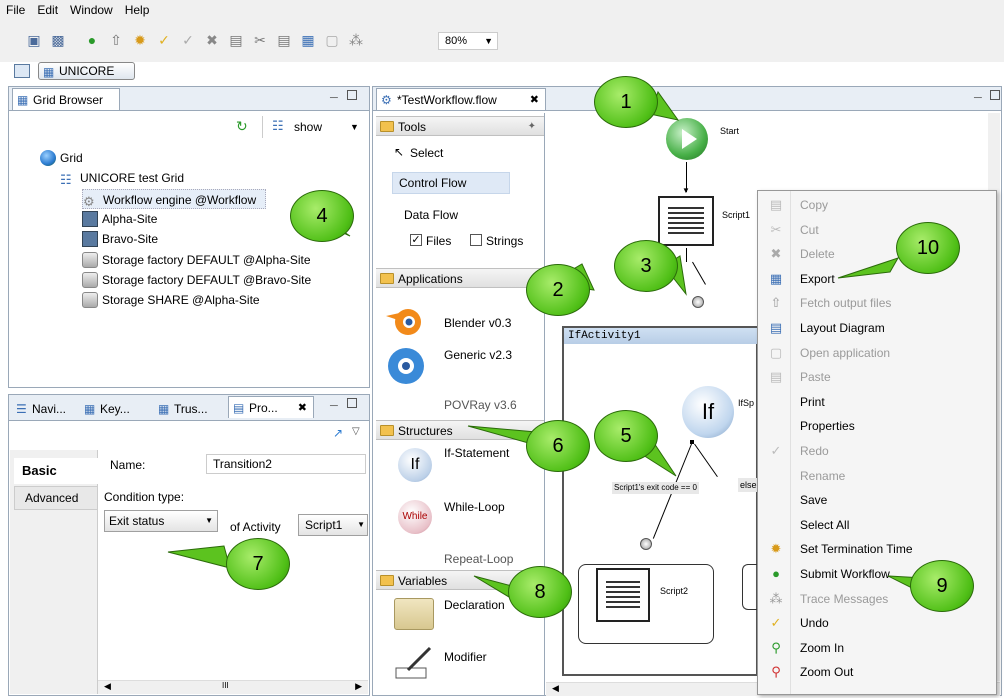  I want to click on redo-icon: ✓, so click(188, 40).